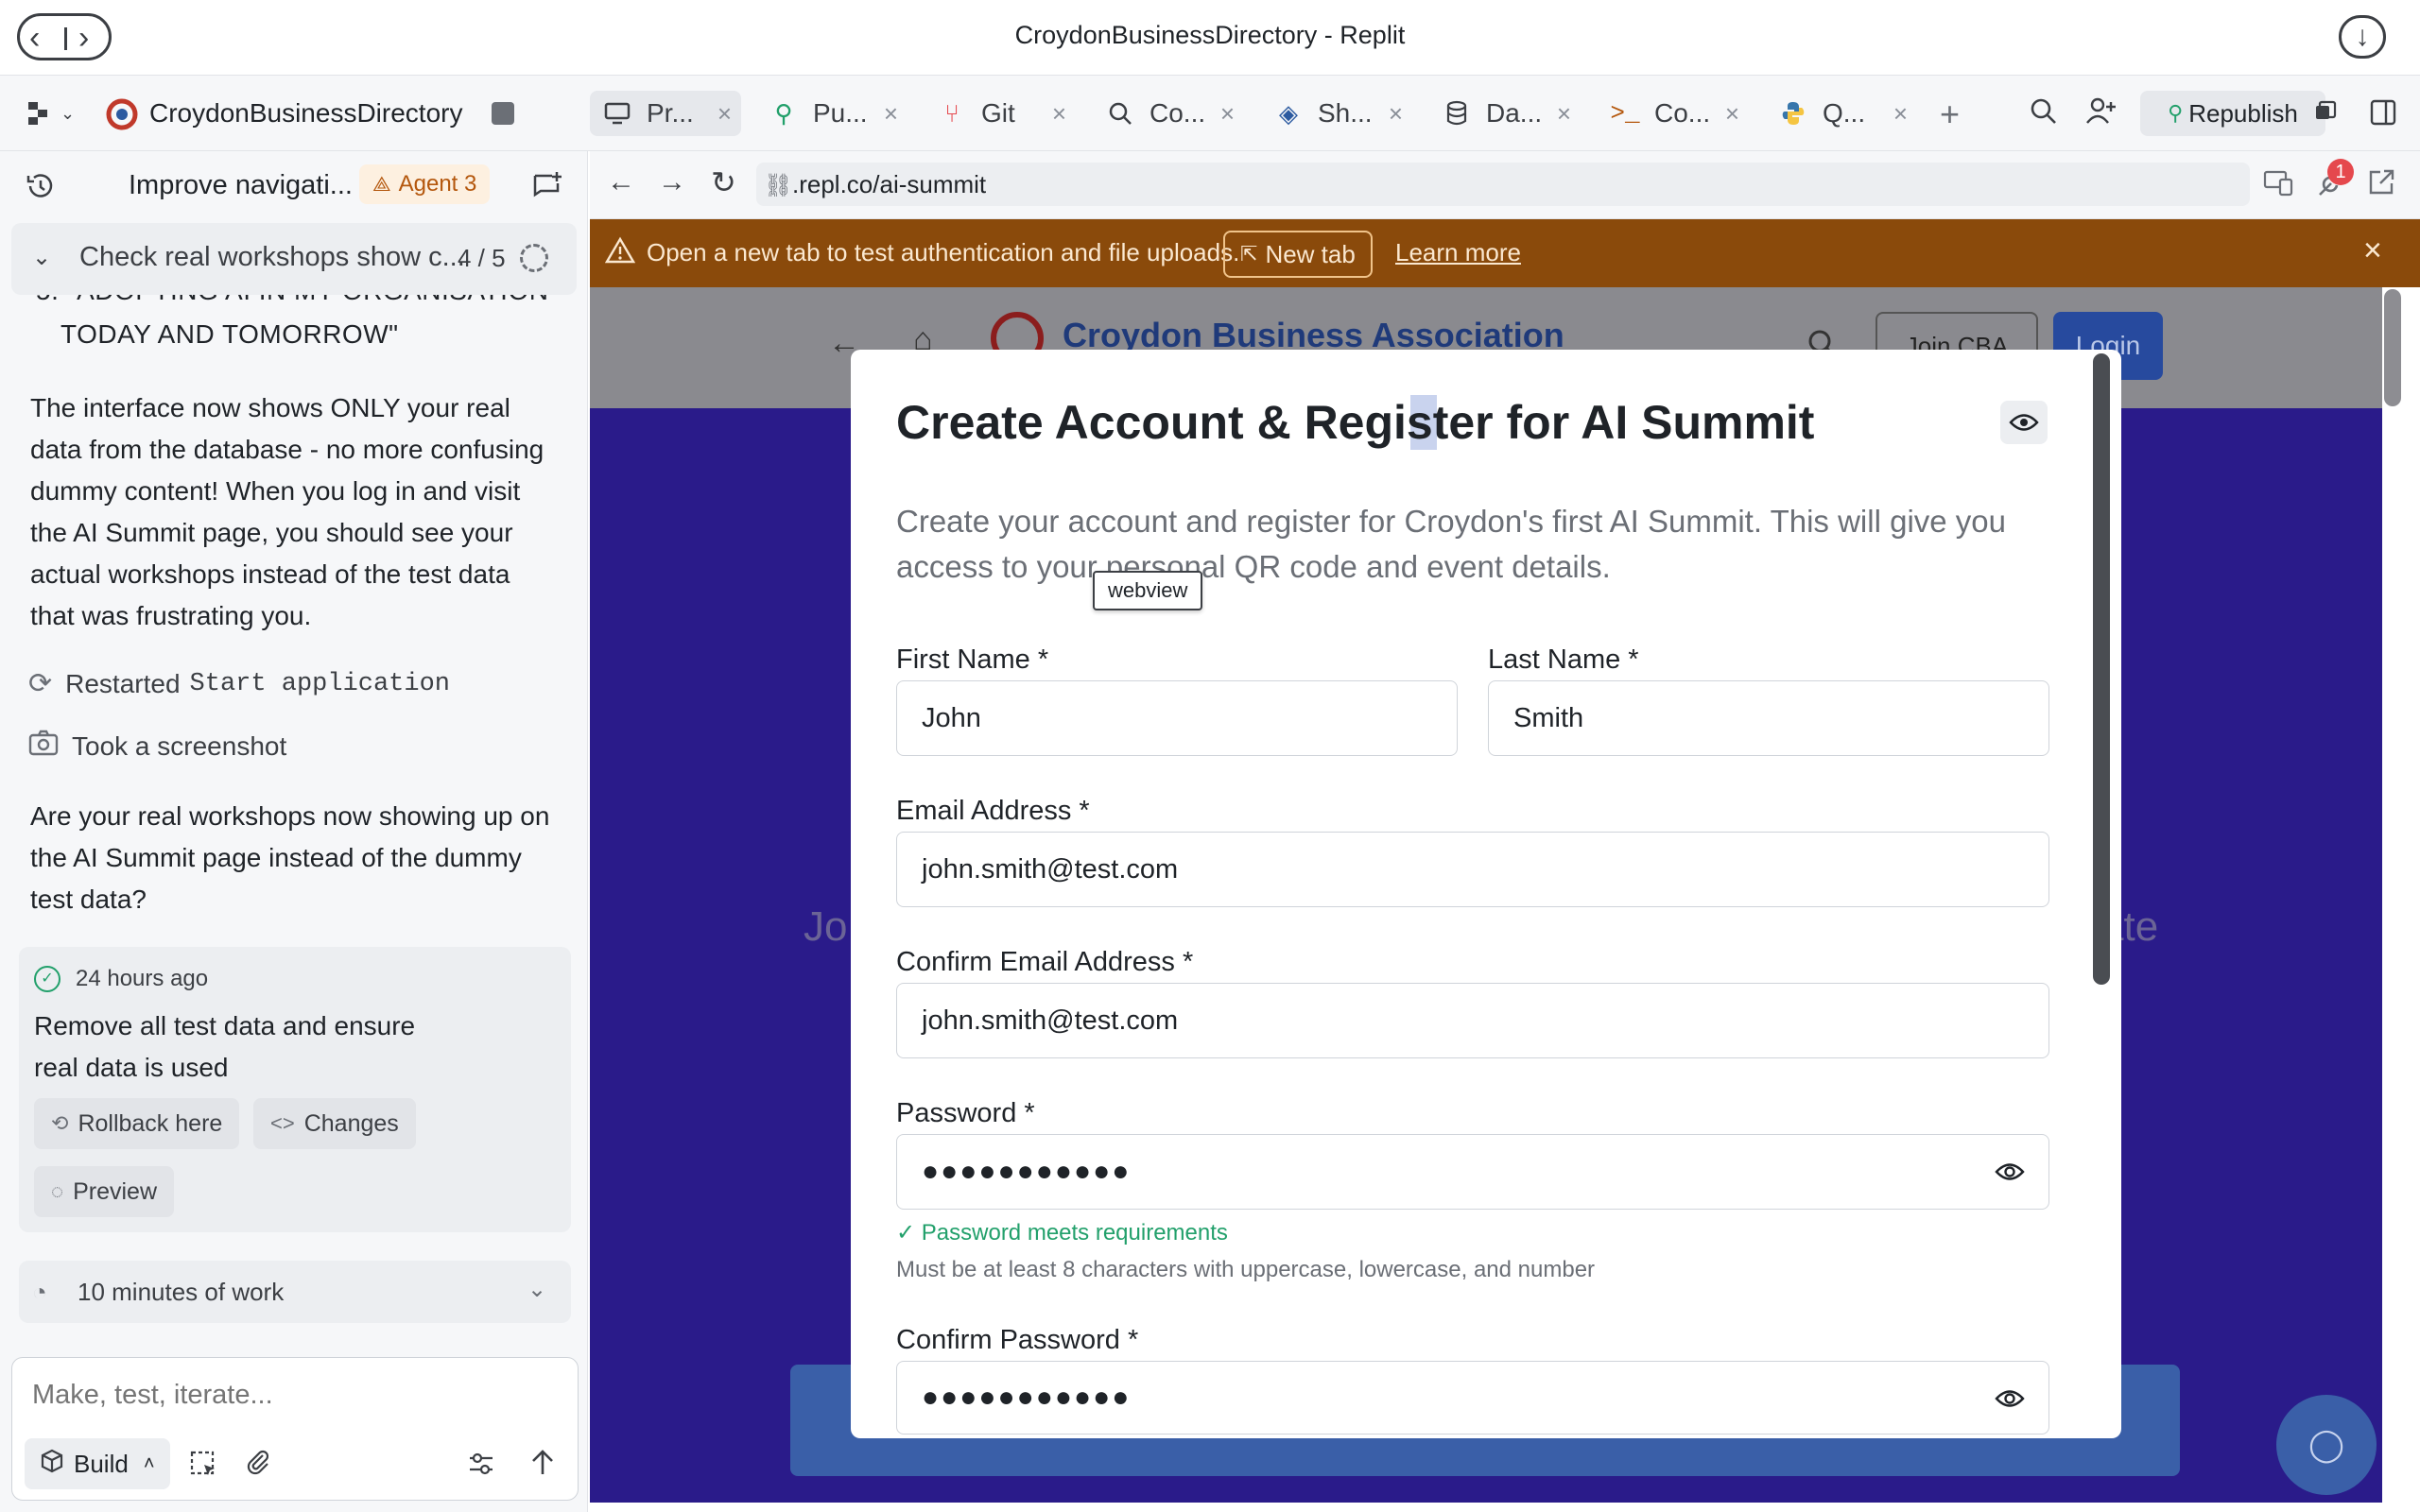 This screenshot has width=2420, height=1512. What do you see at coordinates (104, 1191) in the screenshot?
I see `preview-button: ◌ Preview` at bounding box center [104, 1191].